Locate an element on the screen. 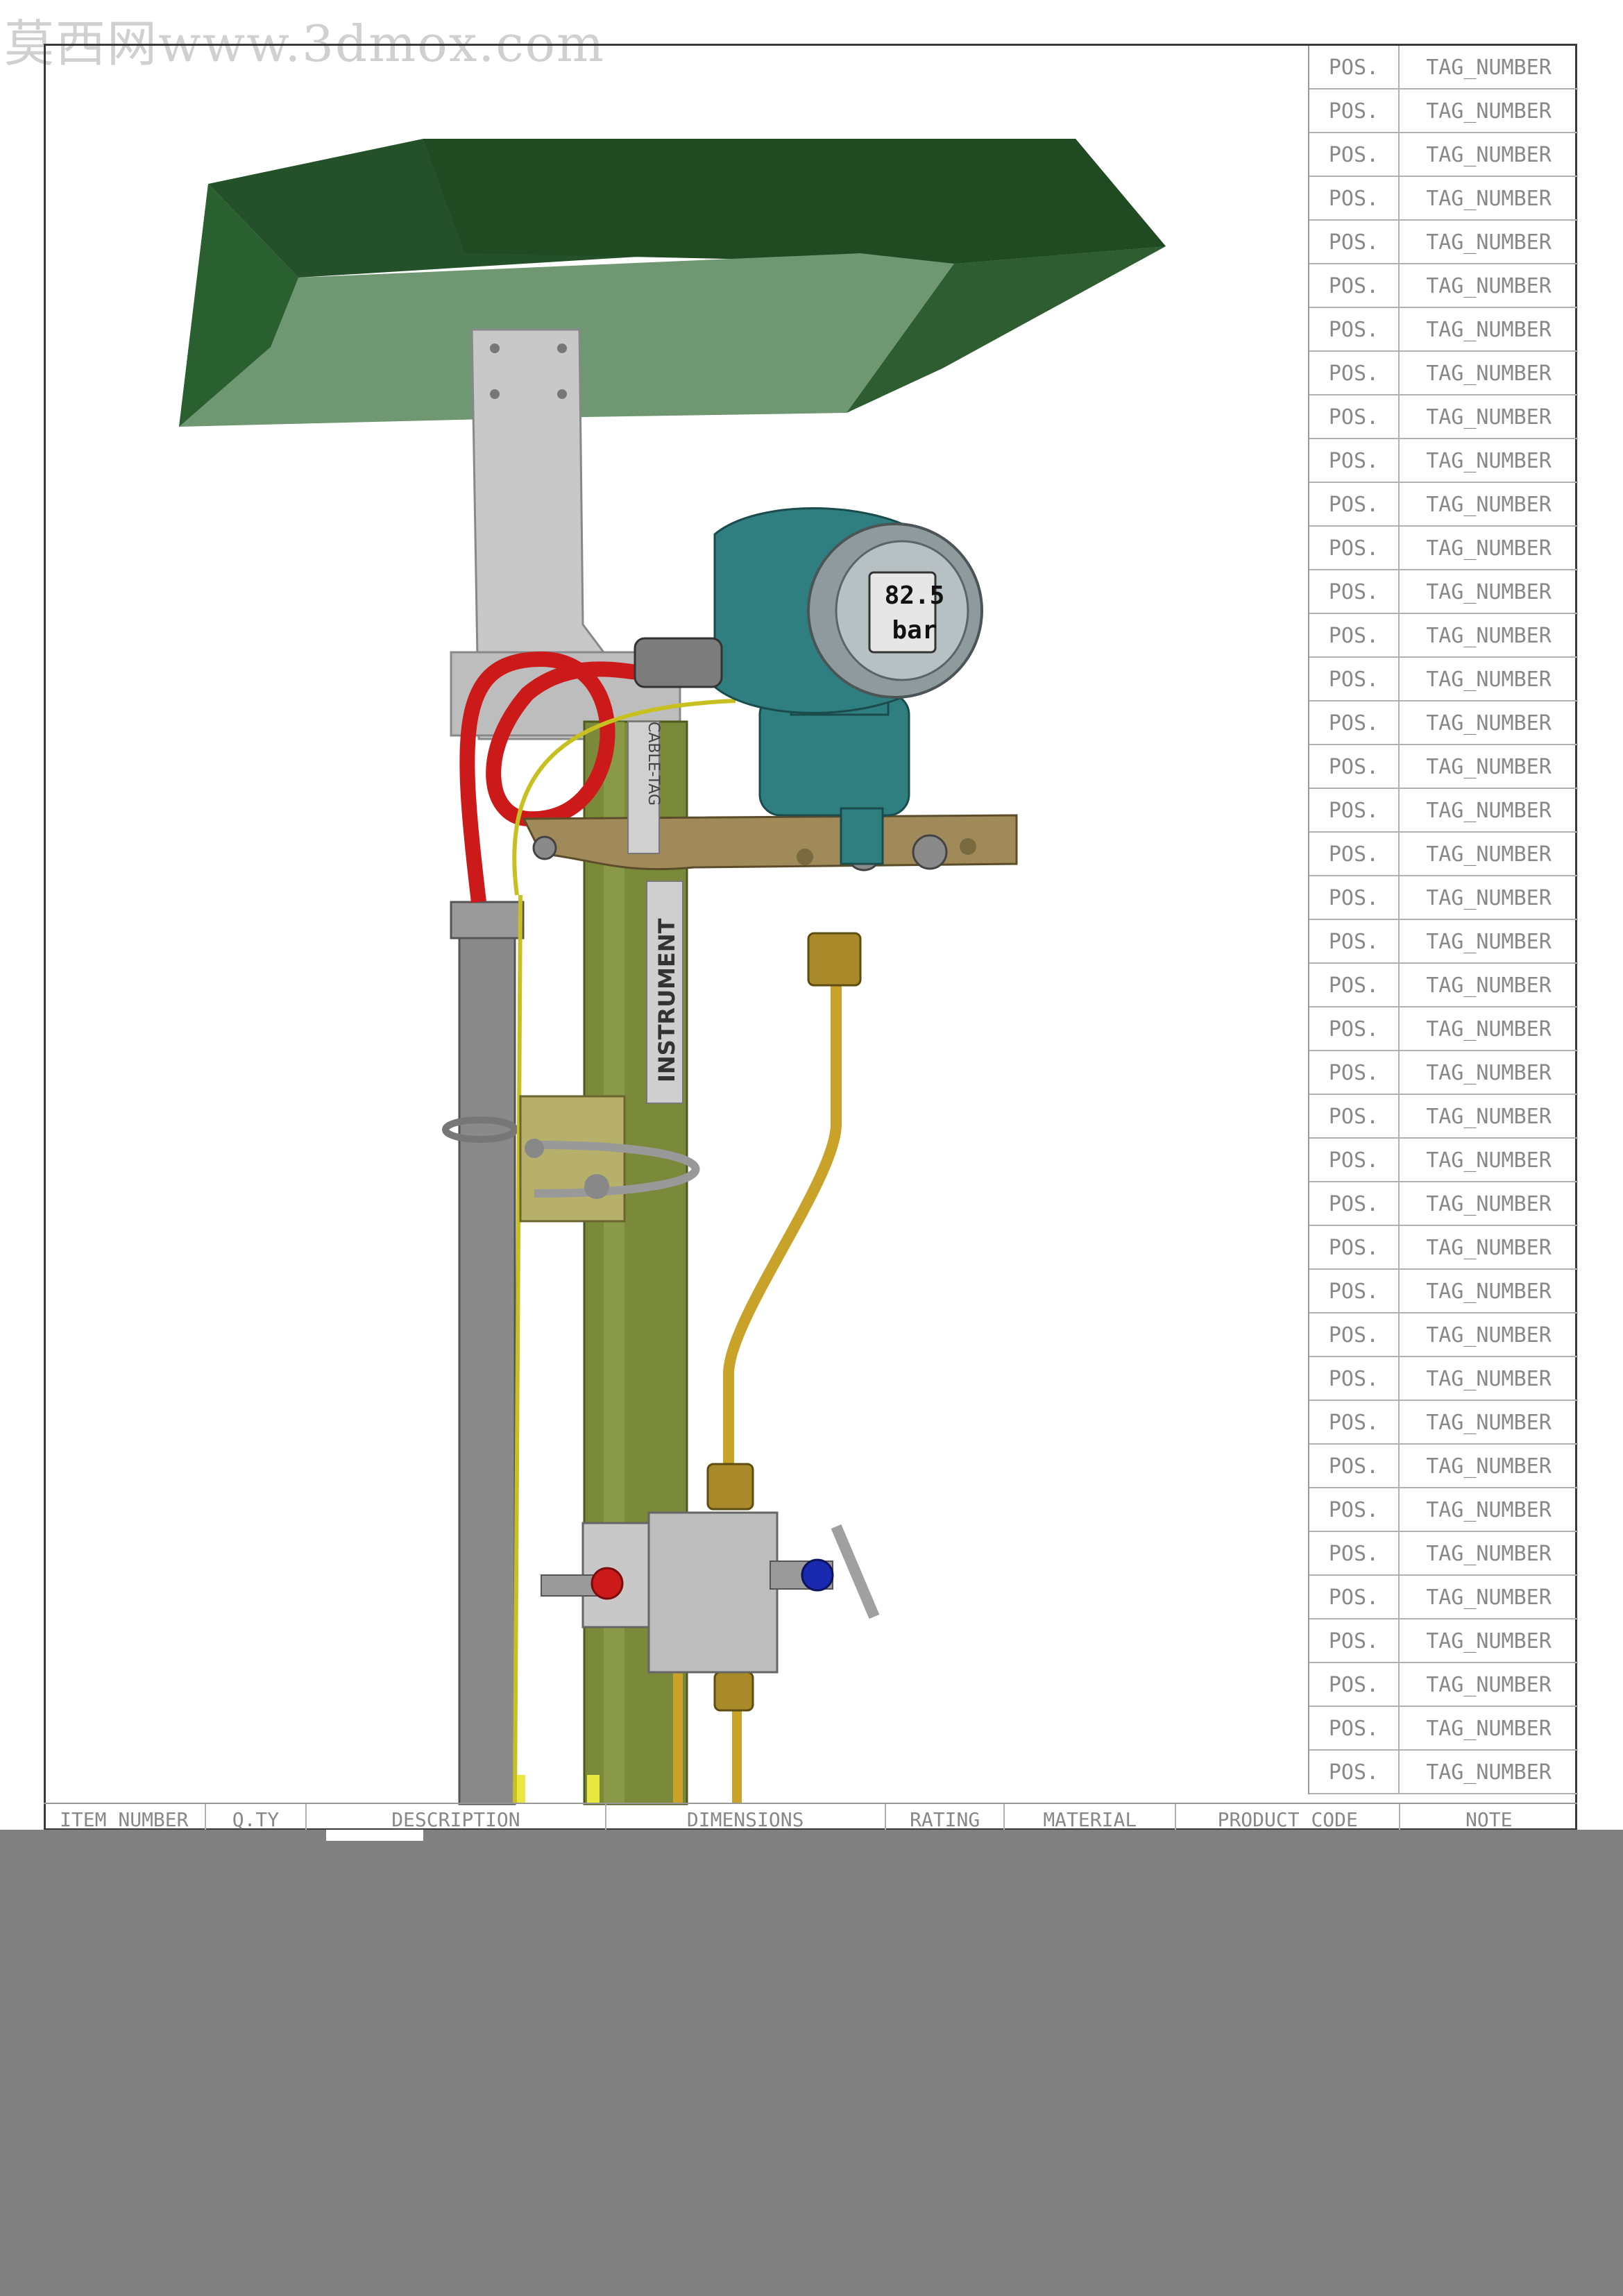  bom-col-product-code: PRODUCT_CODE is located at coordinates (1288, 1818).